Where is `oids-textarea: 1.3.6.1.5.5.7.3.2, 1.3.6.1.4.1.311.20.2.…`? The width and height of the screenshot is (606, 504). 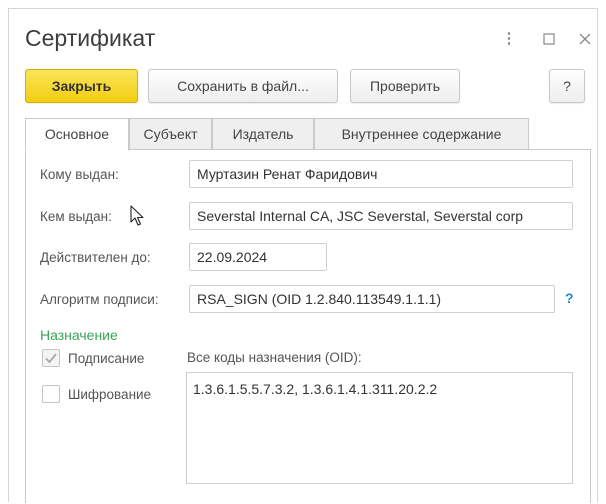
oids-textarea: 1.3.6.1.5.5.7.3.2, 1.3.6.1.4.1.311.20.2.… is located at coordinates (379, 428).